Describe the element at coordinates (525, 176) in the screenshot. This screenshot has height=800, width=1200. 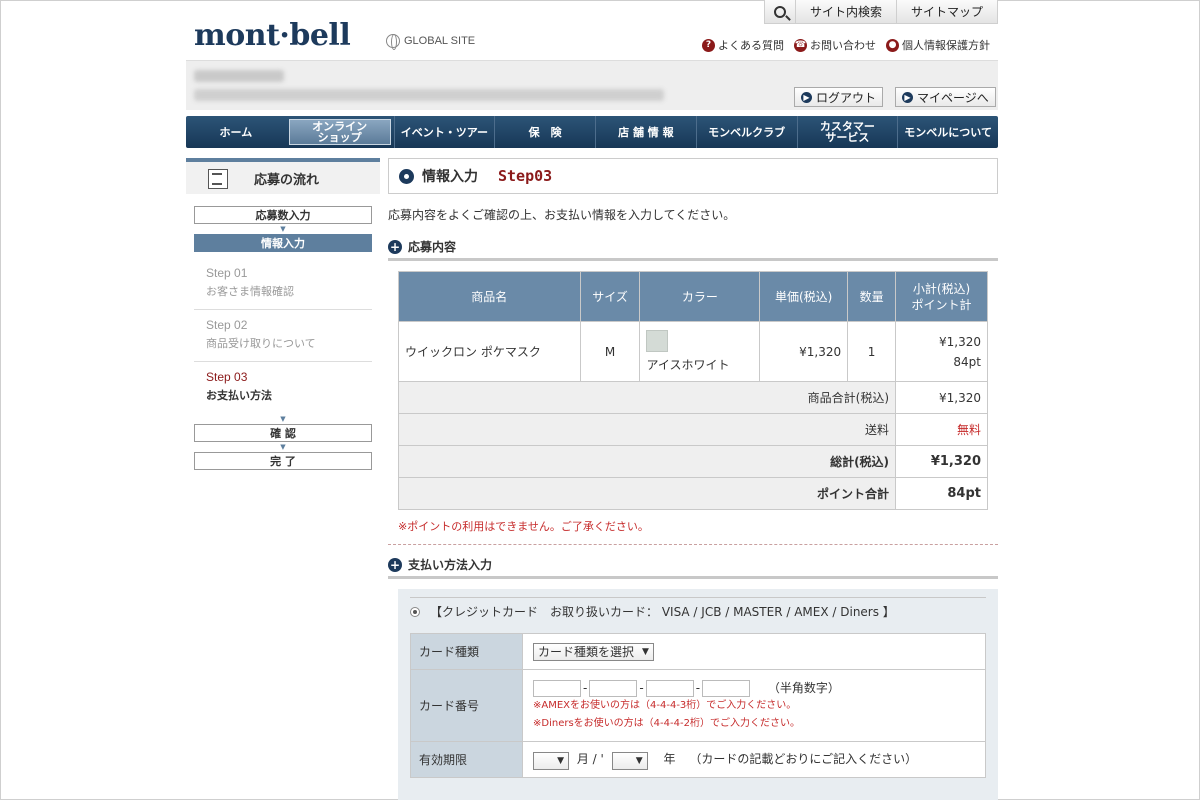
I see `page-step: Step03` at that location.